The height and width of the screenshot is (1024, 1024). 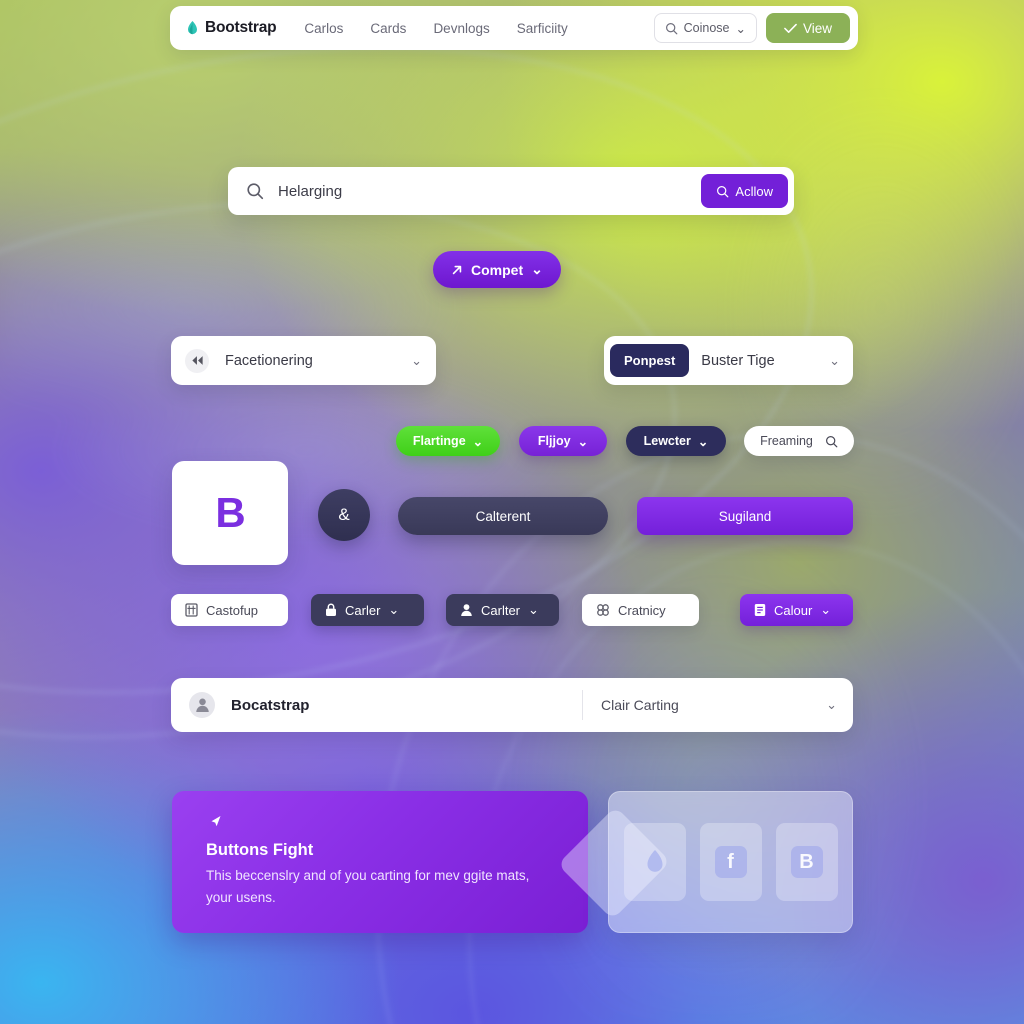 What do you see at coordinates (439, 441) in the screenshot?
I see `pill-flartinge-label: Flartinge` at bounding box center [439, 441].